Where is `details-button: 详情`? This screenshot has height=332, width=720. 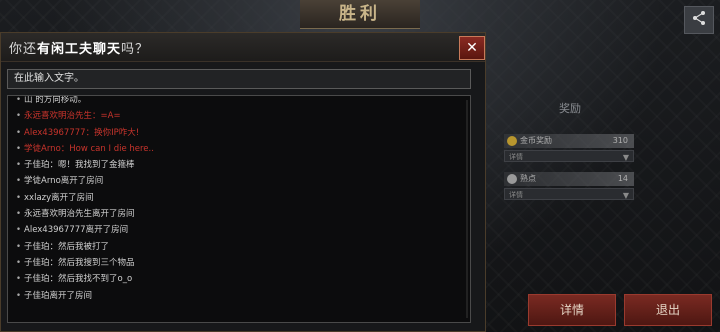 details-button: 详情 is located at coordinates (572, 310).